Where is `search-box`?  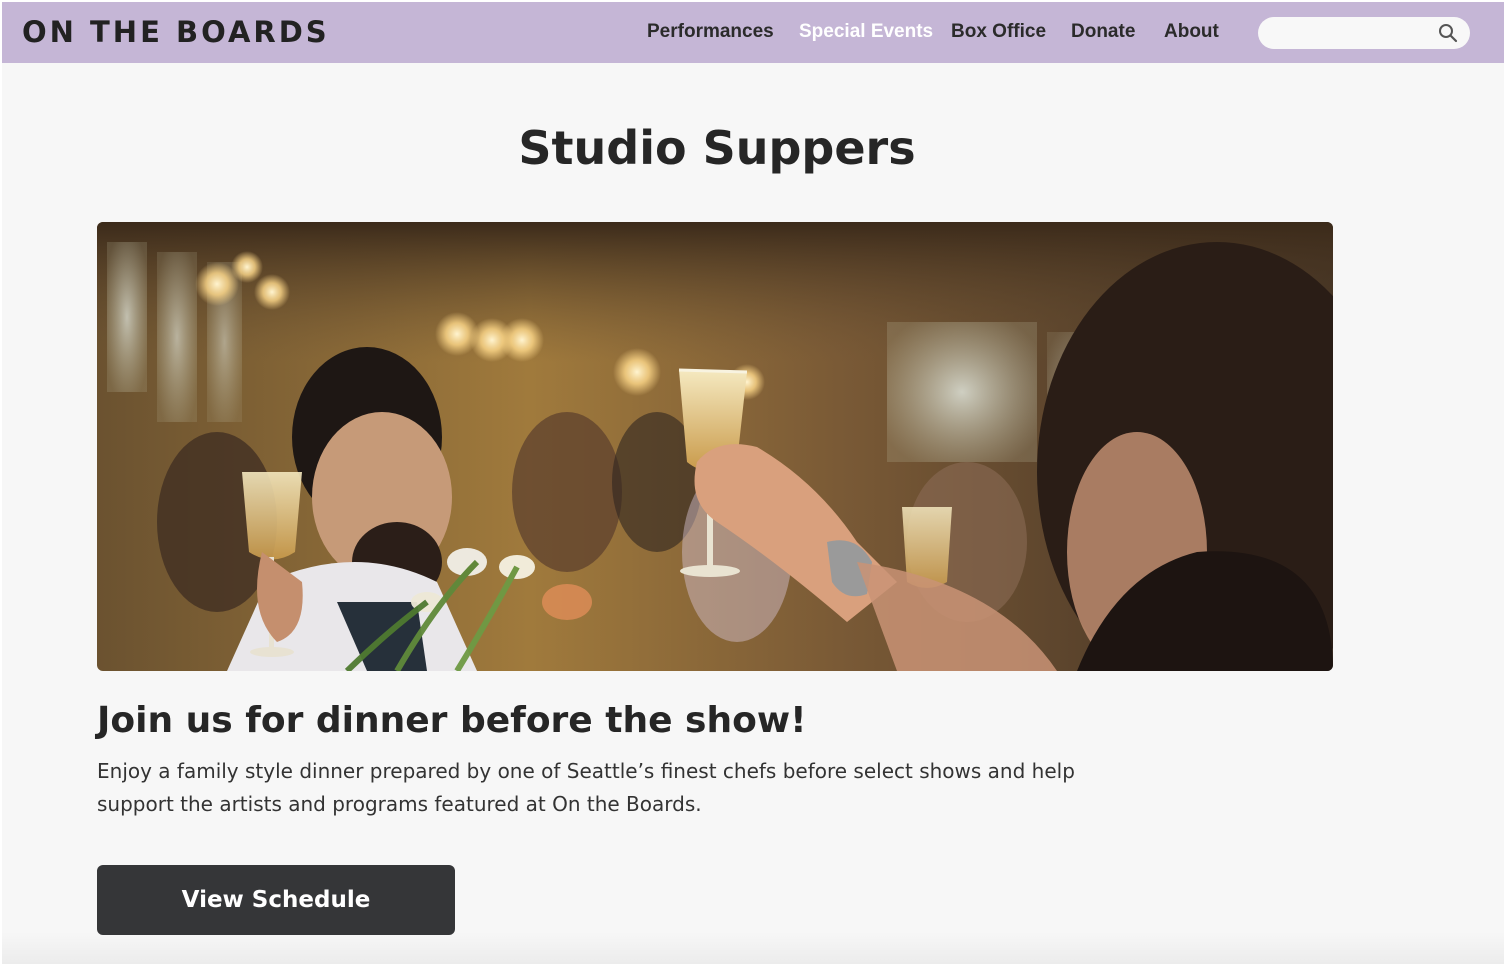
search-box is located at coordinates (1364, 33).